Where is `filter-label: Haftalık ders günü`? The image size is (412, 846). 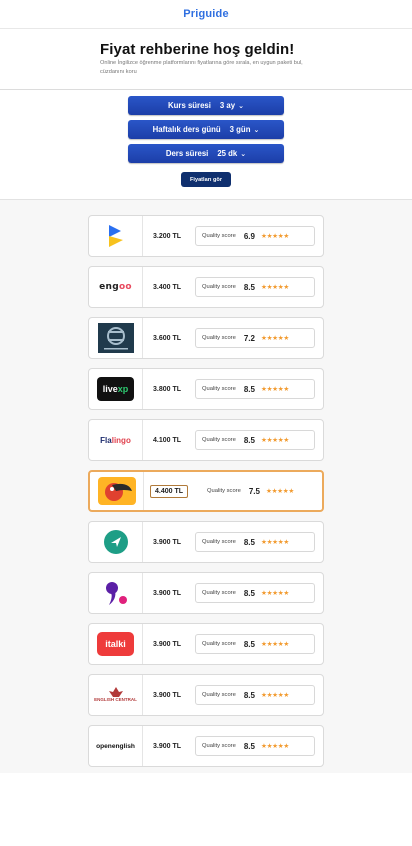
filter-label: Haftalık ders günü is located at coordinates (186, 129).